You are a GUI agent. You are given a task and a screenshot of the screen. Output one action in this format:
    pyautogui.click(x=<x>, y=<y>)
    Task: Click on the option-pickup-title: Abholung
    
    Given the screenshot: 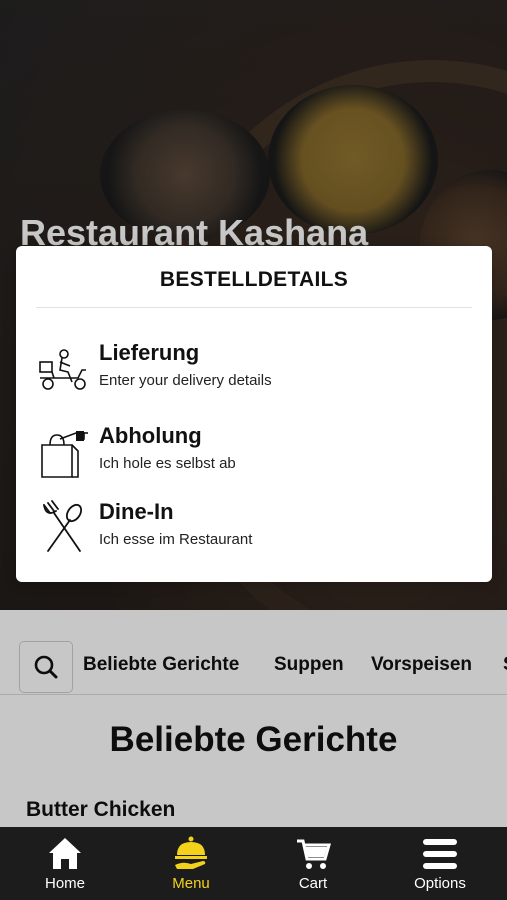 What is the action you would take?
    pyautogui.click(x=150, y=435)
    